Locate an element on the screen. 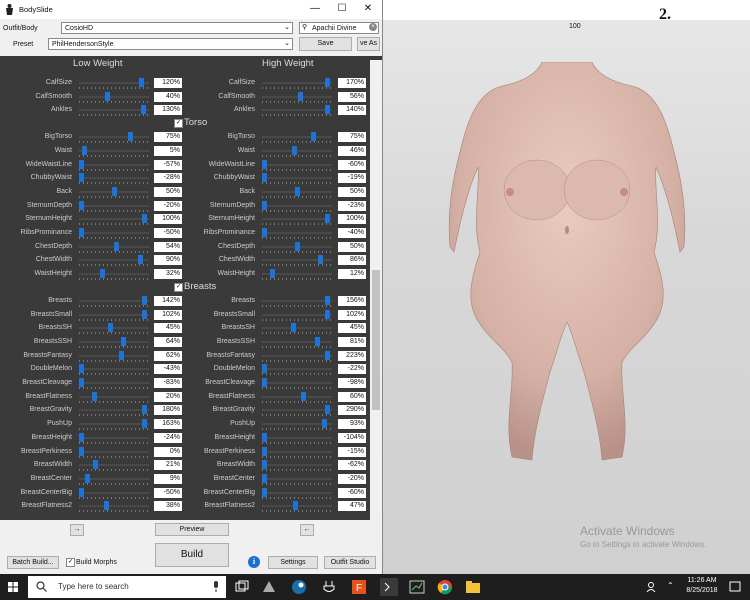 The height and width of the screenshot is (600, 750). category-breasts: ✓ Breasts is located at coordinates (185, 287).